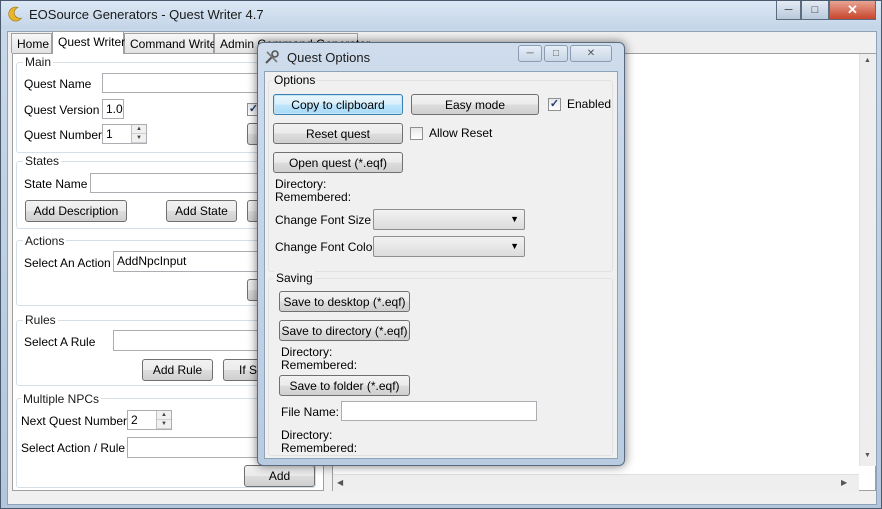 This screenshot has height=509, width=882. What do you see at coordinates (344, 385) in the screenshot?
I see `save-to-folder-button: Save to folder (*.eqf)` at bounding box center [344, 385].